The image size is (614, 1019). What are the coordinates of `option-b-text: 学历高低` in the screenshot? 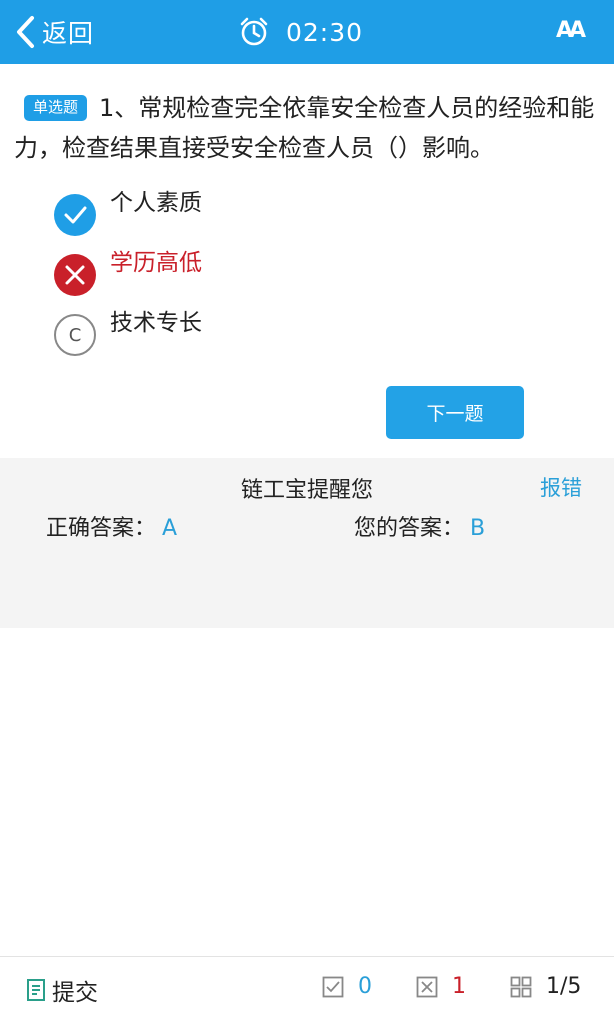 It's located at (156, 263).